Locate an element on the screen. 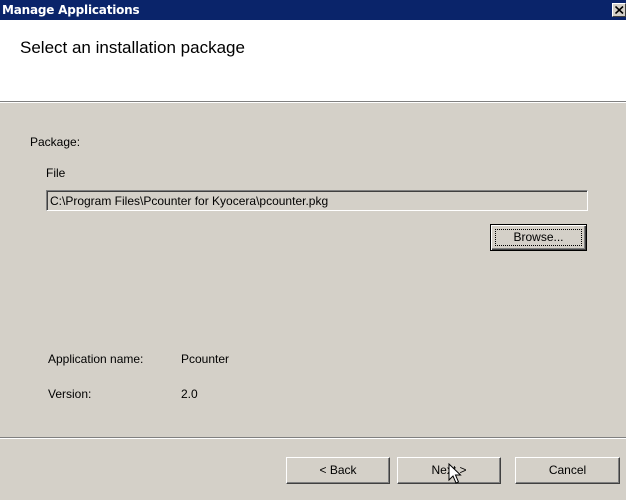 Image resolution: width=626 pixels, height=500 pixels. version-label: Version: is located at coordinates (70, 394).